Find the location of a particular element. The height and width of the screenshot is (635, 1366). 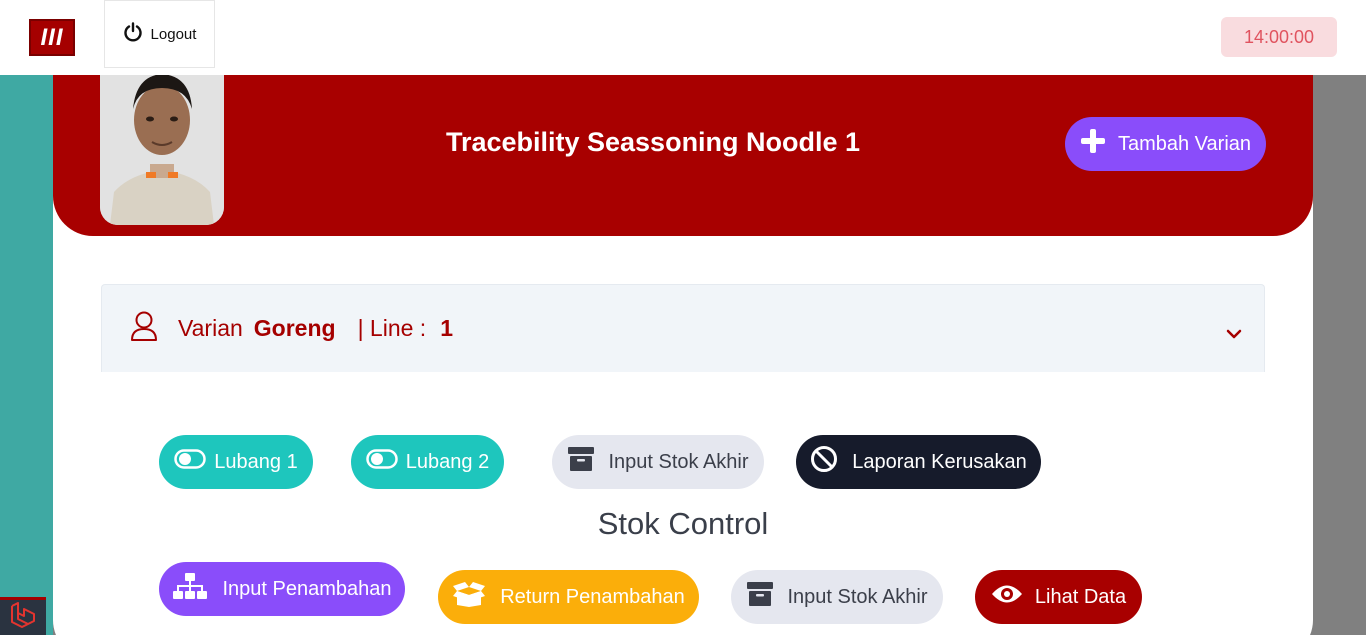

laravel-icon is located at coordinates (23, 617).